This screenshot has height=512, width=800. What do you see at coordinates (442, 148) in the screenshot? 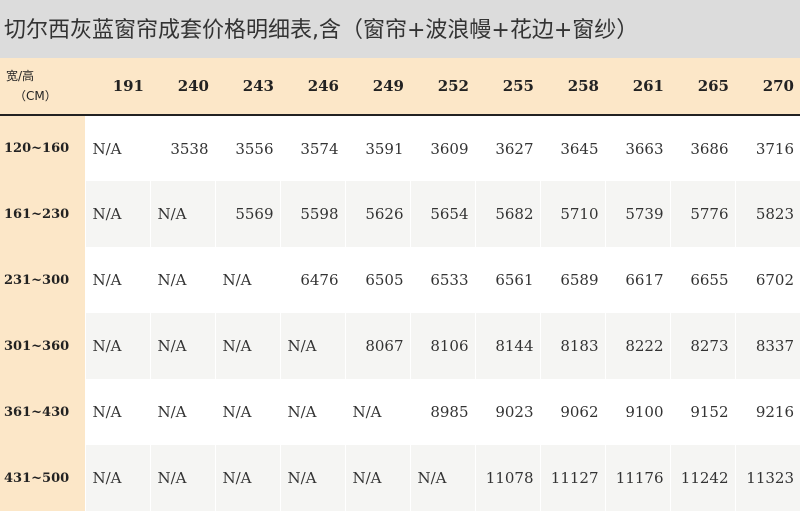
I see `price-cell: 3609` at bounding box center [442, 148].